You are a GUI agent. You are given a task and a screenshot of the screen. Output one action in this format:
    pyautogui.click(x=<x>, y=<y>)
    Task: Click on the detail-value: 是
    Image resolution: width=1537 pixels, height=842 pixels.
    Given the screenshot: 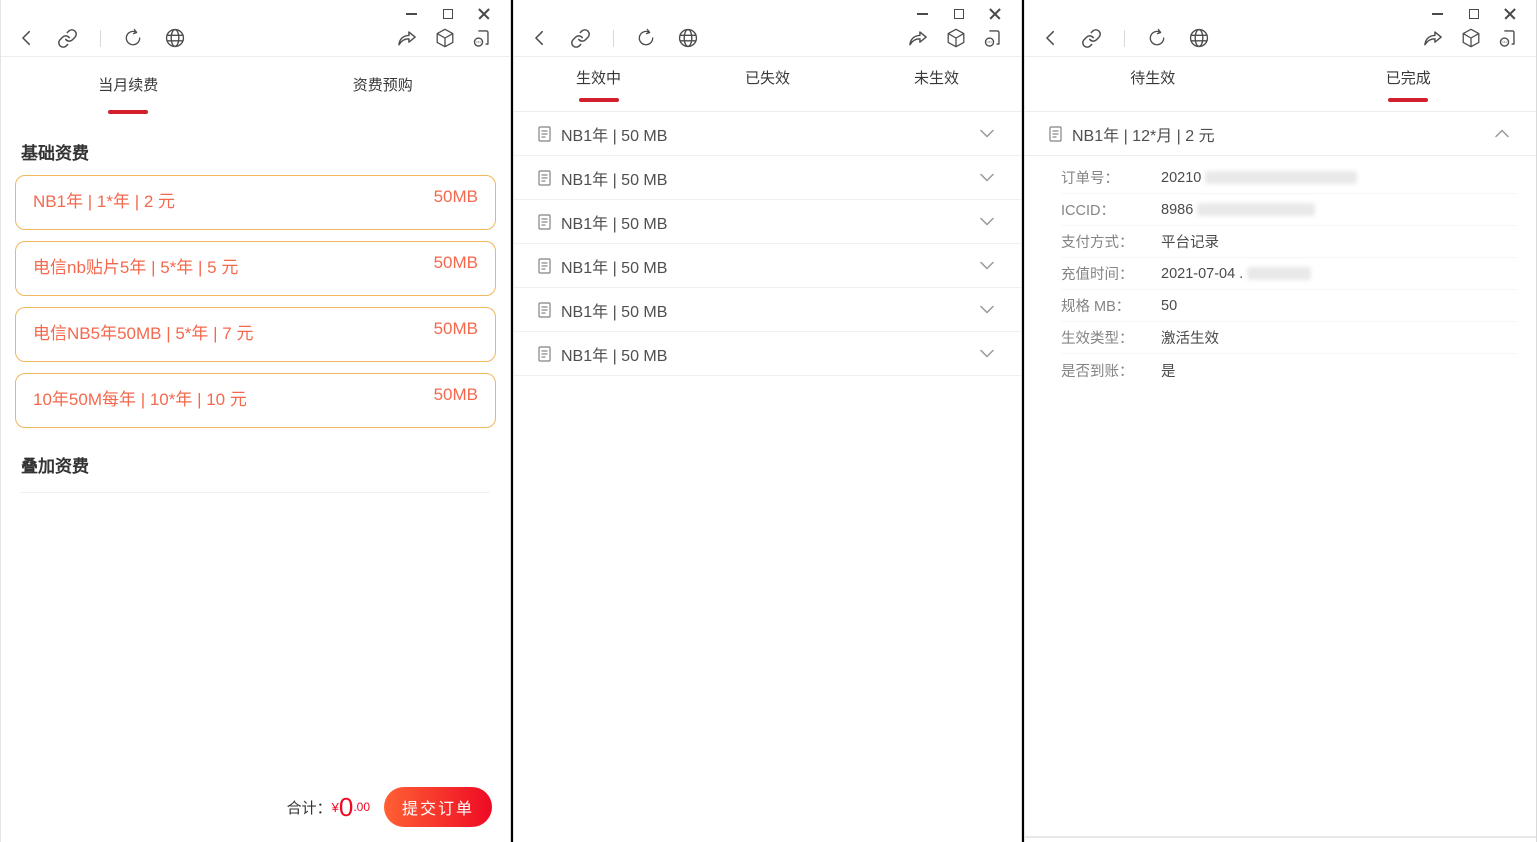 What is the action you would take?
    pyautogui.click(x=1168, y=371)
    